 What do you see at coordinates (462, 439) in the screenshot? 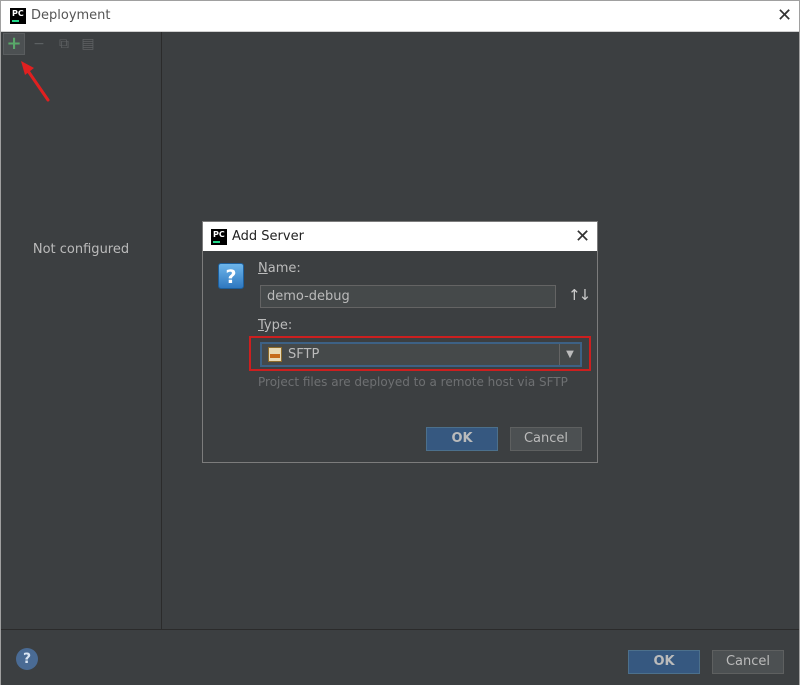
I see `dialog-ok-button: OK` at bounding box center [462, 439].